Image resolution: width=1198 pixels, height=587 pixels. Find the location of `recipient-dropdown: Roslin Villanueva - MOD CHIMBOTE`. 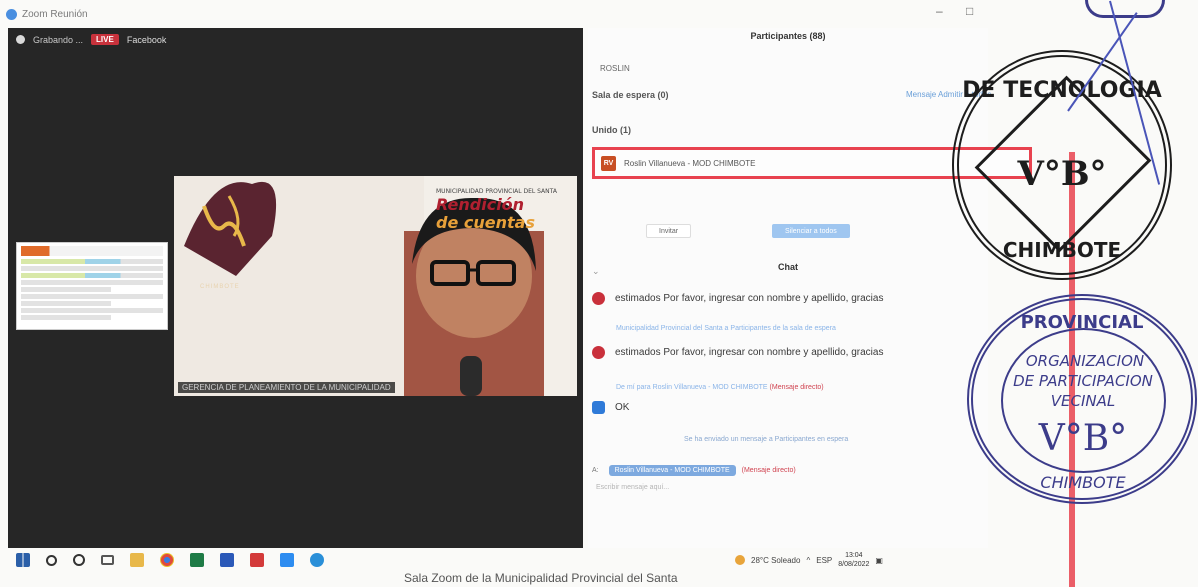

recipient-dropdown: Roslin Villanueva - MOD CHIMBOTE is located at coordinates (672, 470).